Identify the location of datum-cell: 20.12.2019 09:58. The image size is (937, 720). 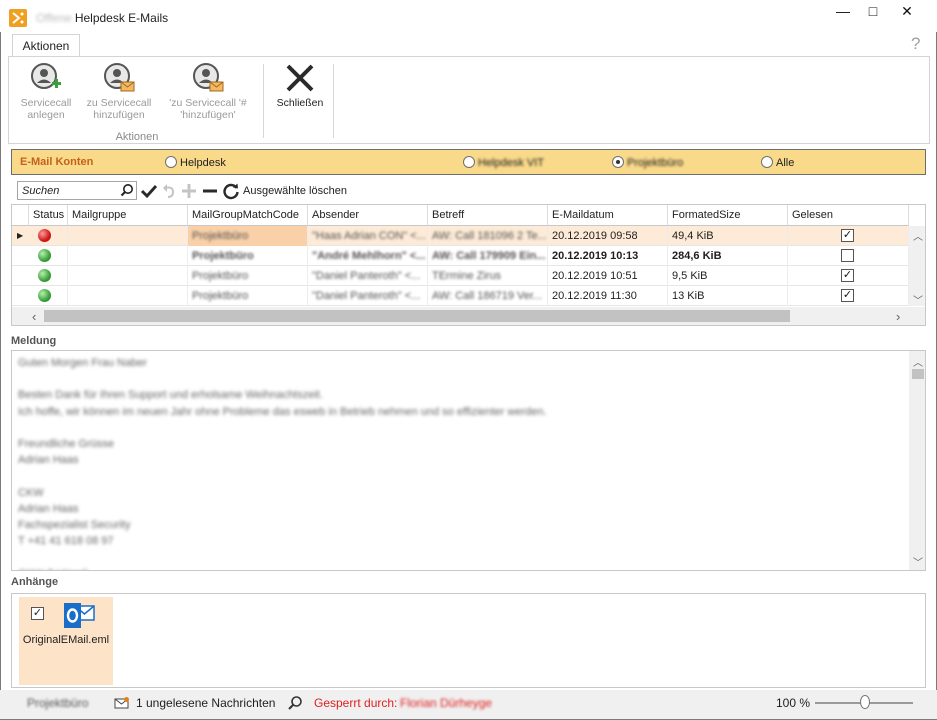
(608, 236).